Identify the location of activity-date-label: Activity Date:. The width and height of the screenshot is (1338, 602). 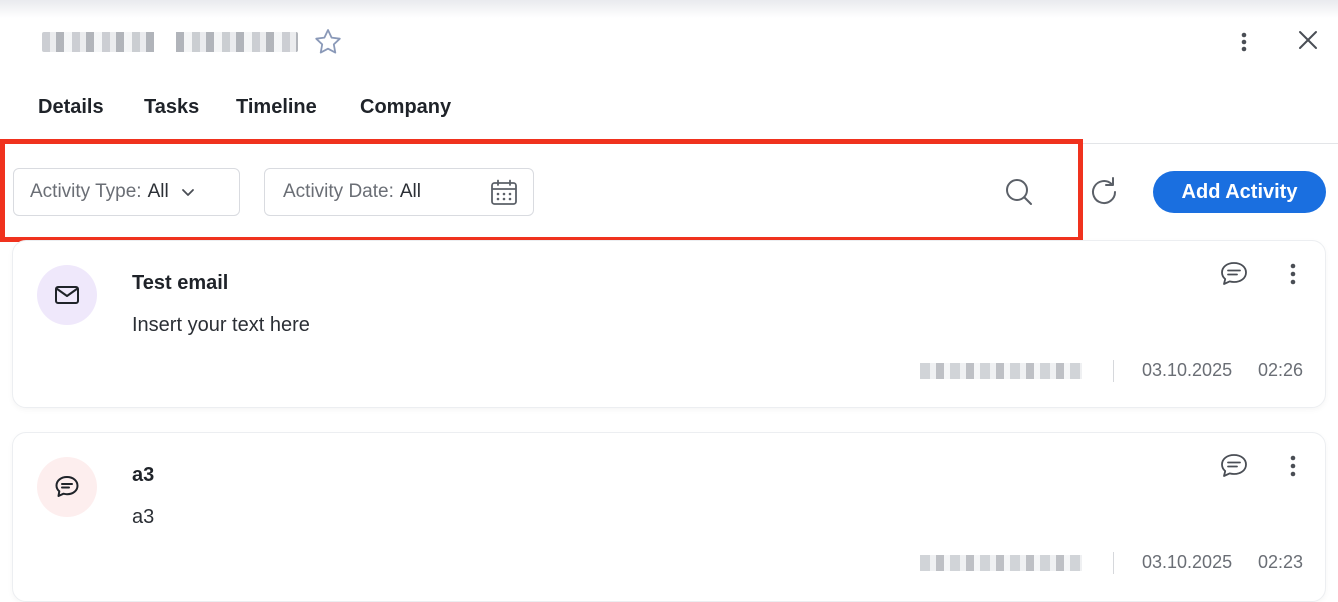
(338, 191).